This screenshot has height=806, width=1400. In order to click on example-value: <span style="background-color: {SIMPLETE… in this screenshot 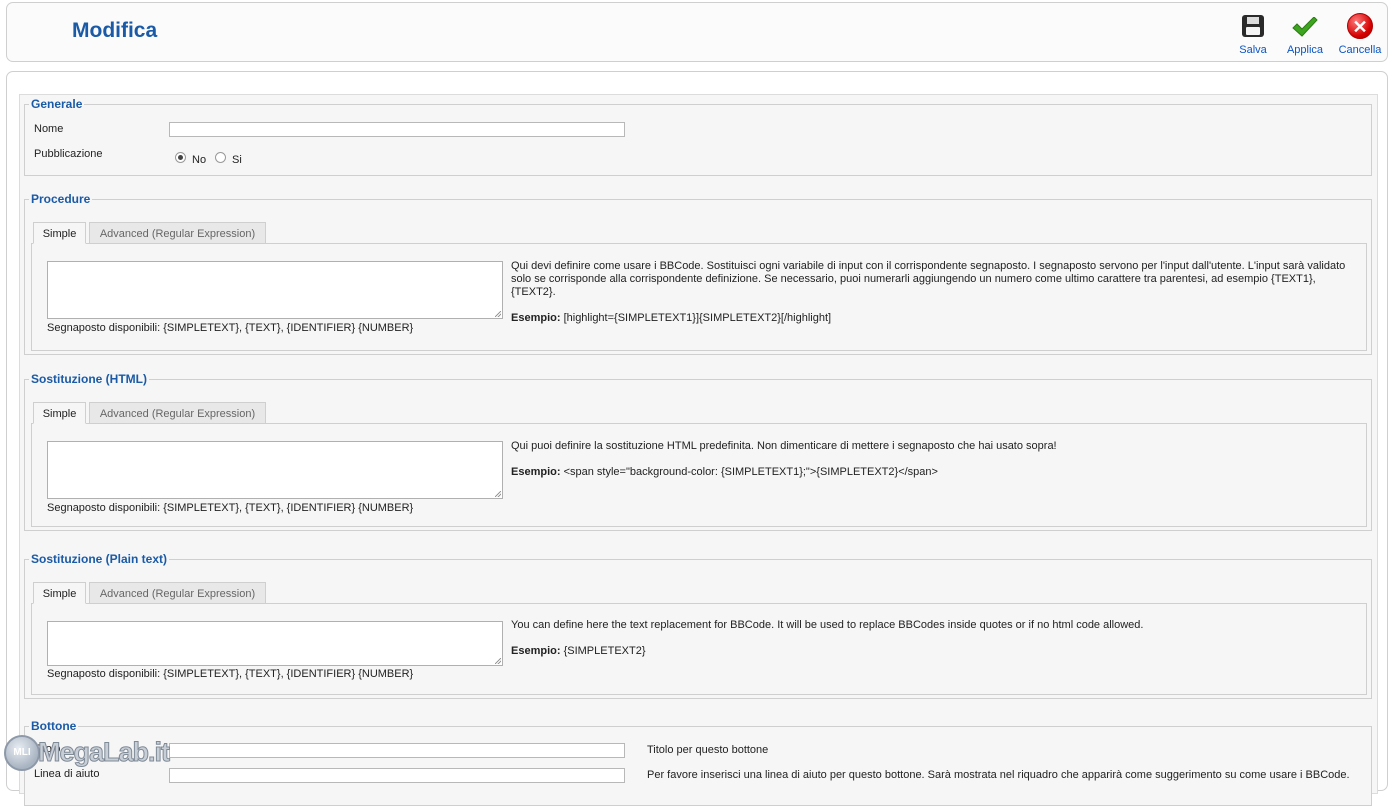, I will do `click(749, 472)`.